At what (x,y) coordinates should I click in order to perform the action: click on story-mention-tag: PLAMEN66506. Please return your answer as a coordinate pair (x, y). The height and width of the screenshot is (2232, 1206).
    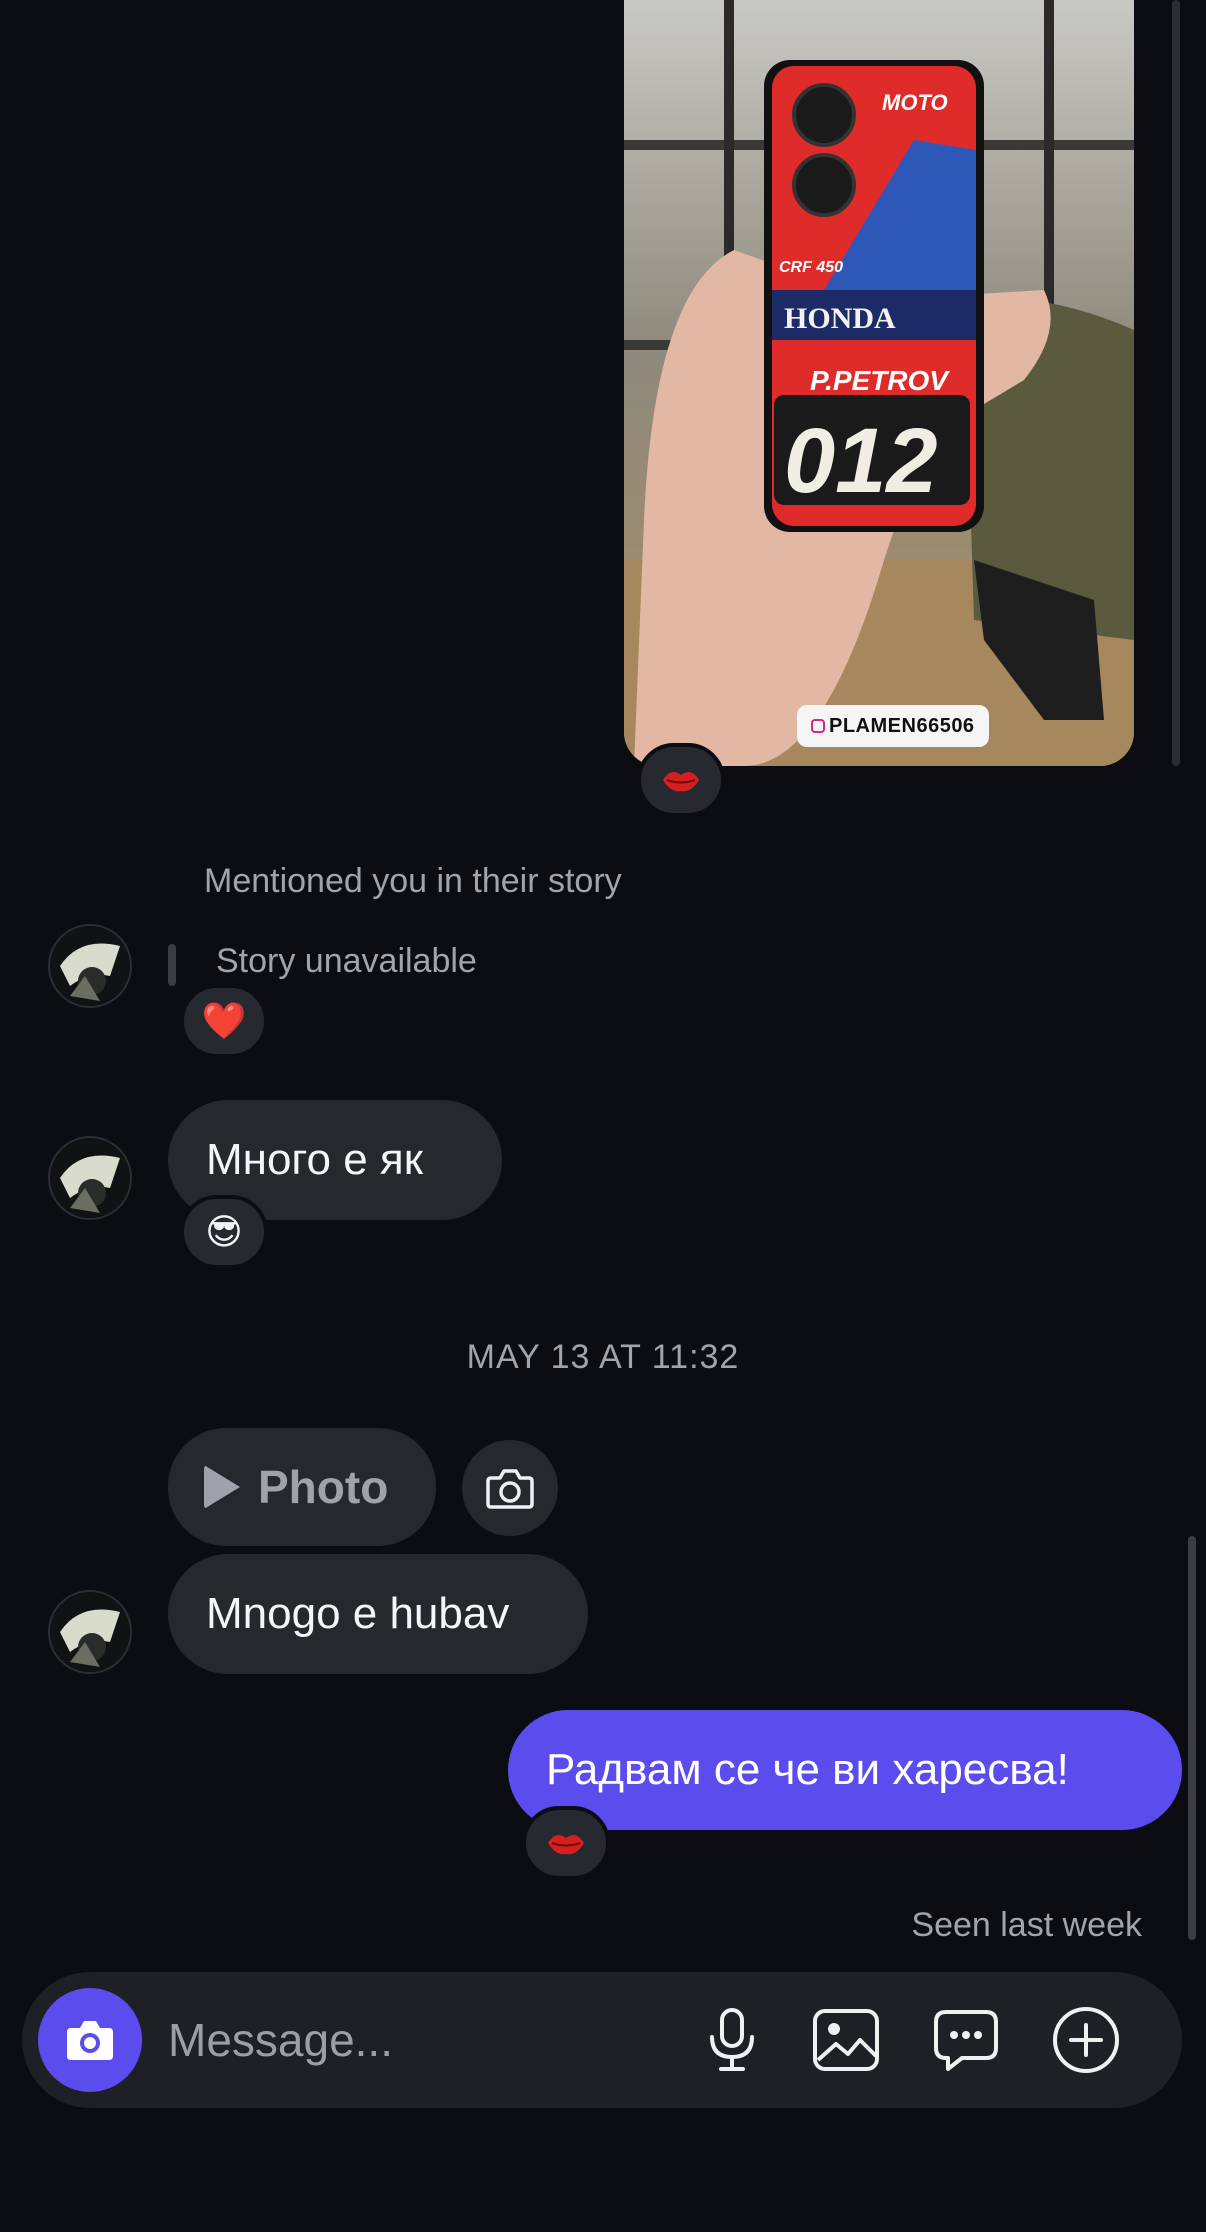
    Looking at the image, I should click on (893, 726).